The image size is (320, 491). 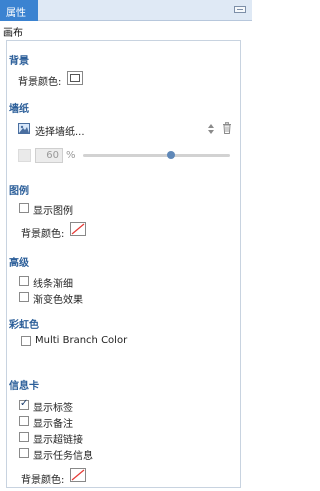 I want to click on show-tasks-label: 显示任务信息, so click(x=63, y=456).